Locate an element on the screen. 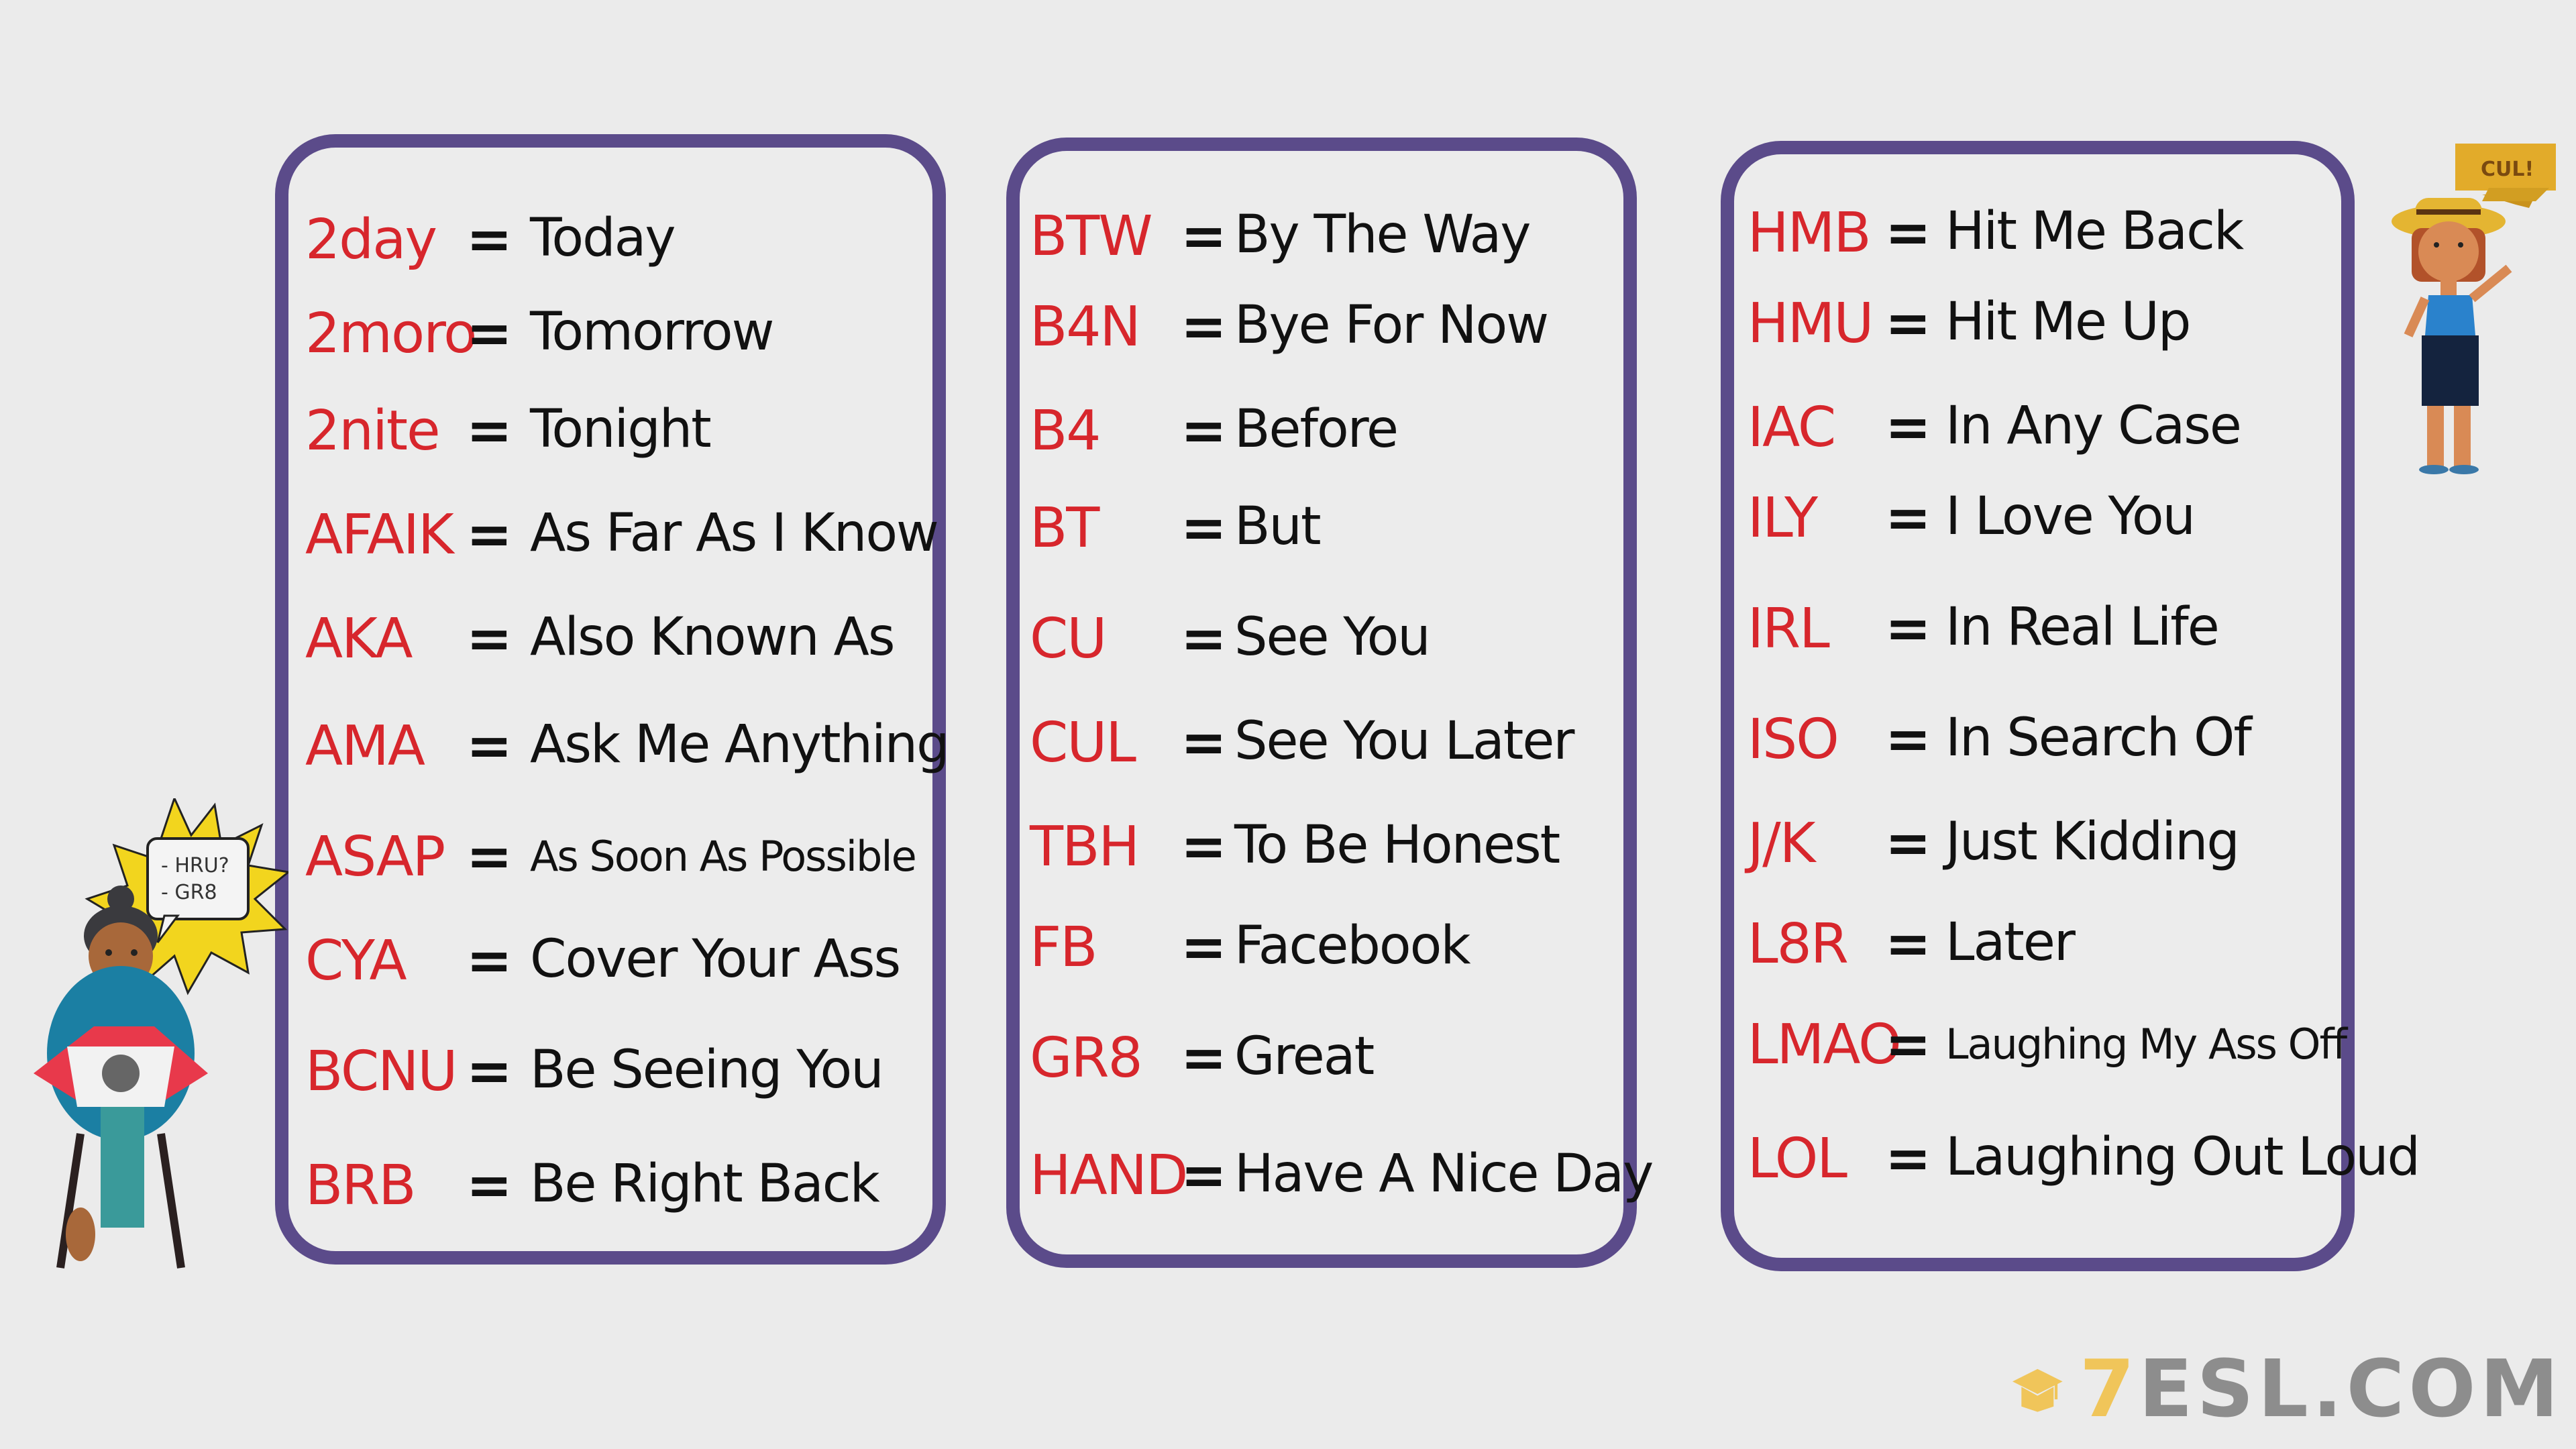 Image resolution: width=2576 pixels, height=1449 pixels. meaning: Great is located at coordinates (1304, 1056).